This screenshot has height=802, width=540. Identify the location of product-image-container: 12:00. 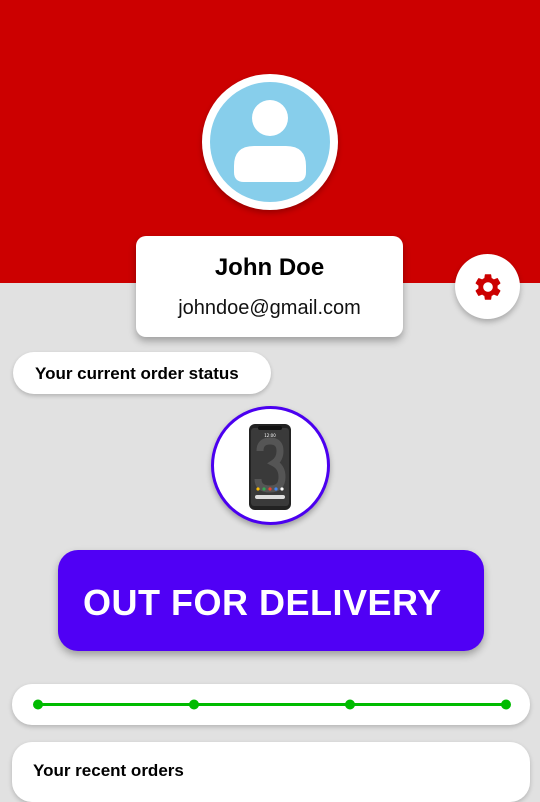
(270, 465).